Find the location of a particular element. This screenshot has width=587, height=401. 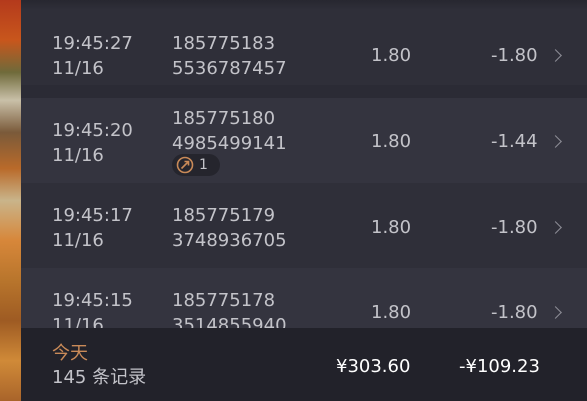

row-id-line2: 5536787457 is located at coordinates (229, 68).